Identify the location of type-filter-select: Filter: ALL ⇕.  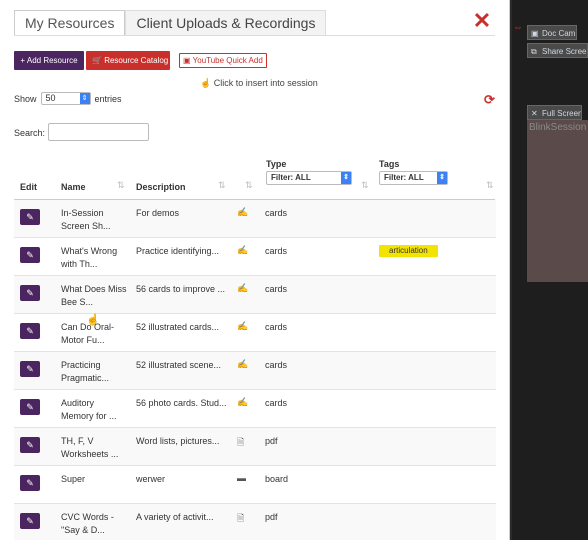
(309, 178).